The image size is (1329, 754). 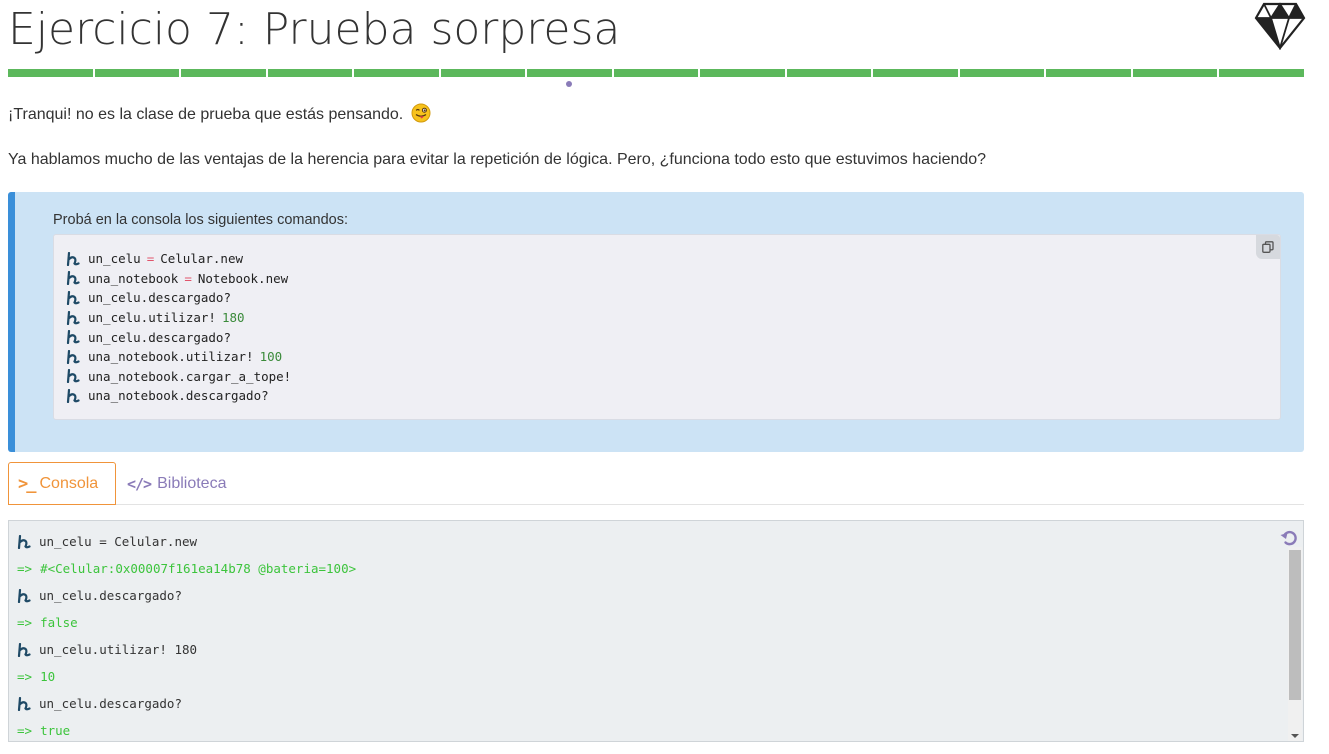 I want to click on console-input-line: un_celu.utilizar! 180, so click(x=186, y=649).